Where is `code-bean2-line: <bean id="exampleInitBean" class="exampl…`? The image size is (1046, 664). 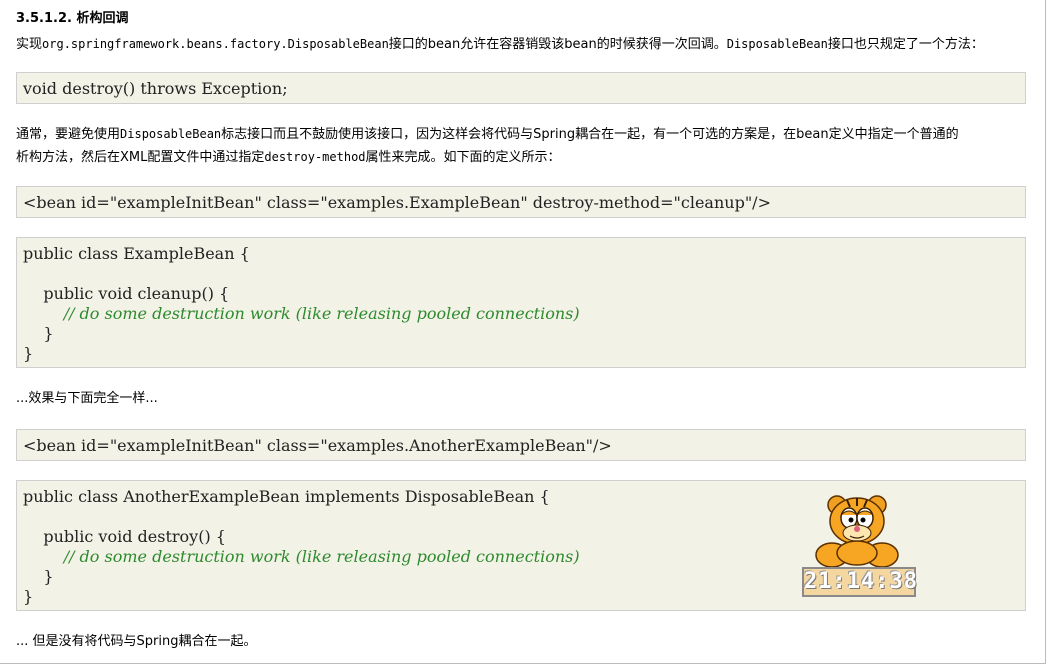
code-bean2-line: <bean id="exampleInitBean" class="exampl… is located at coordinates (317, 445).